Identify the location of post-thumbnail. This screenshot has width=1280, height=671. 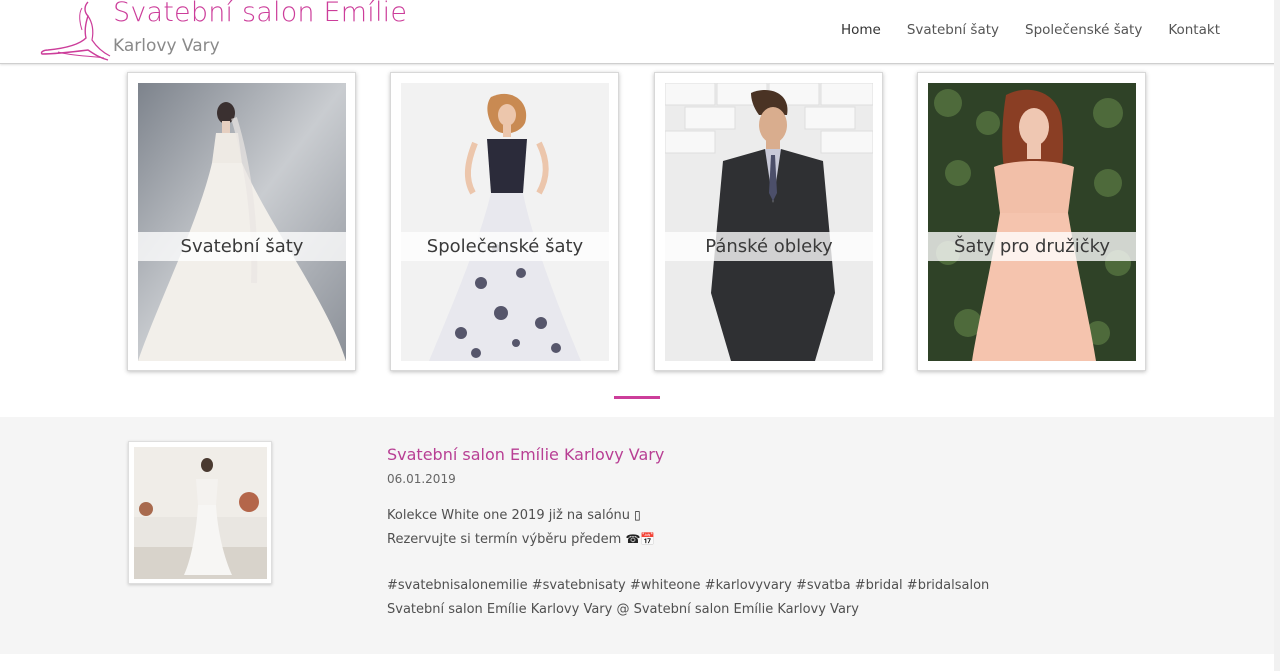
(200, 512).